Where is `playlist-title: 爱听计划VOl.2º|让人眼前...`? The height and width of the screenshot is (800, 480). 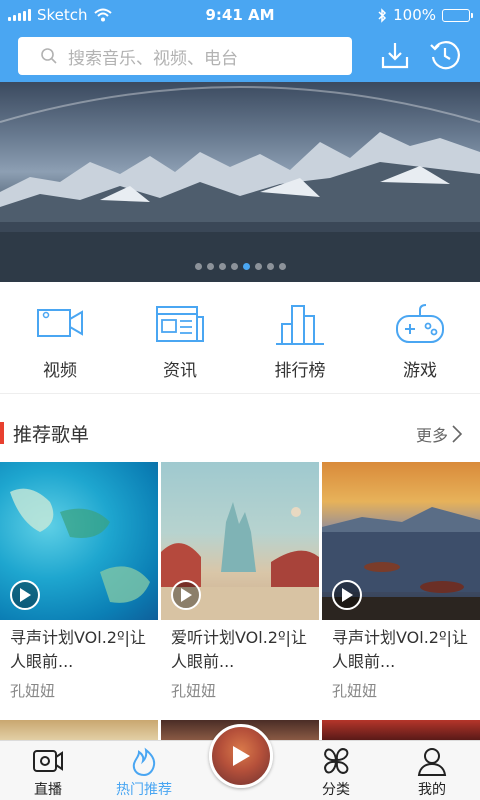 playlist-title: 爱听计划VOl.2º|让人眼前... is located at coordinates (239, 649).